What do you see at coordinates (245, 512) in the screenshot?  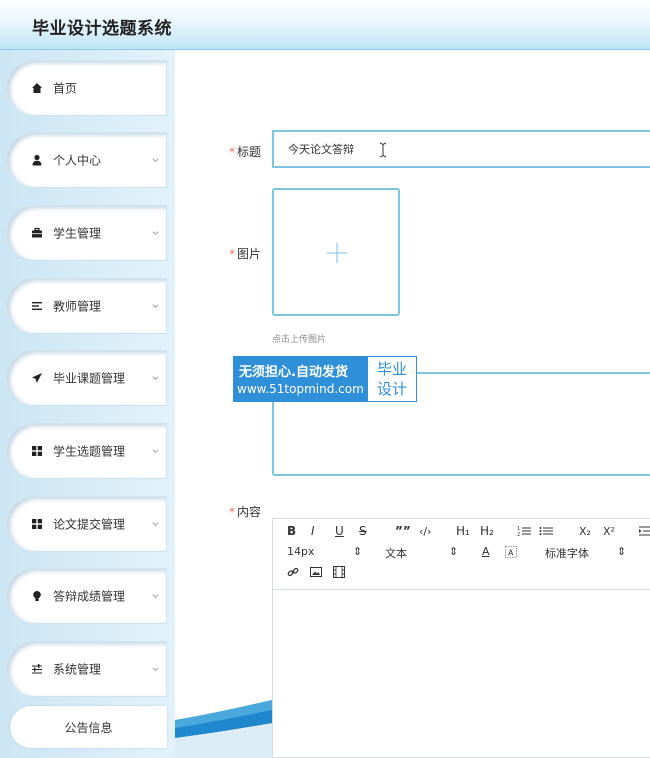 I see `content-label: * 内容` at bounding box center [245, 512].